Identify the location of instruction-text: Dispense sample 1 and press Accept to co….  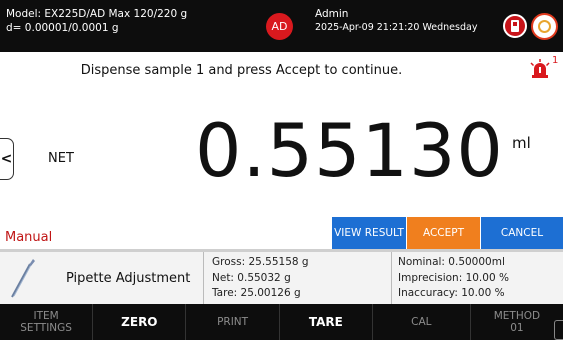
(241, 70).